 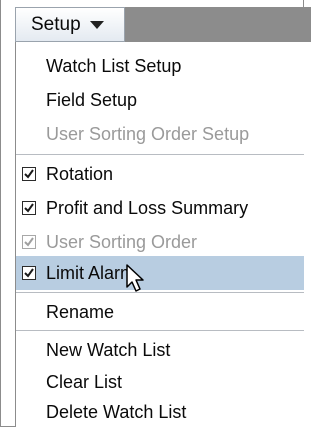 What do you see at coordinates (160, 312) in the screenshot?
I see `menu-item-rename: Rename` at bounding box center [160, 312].